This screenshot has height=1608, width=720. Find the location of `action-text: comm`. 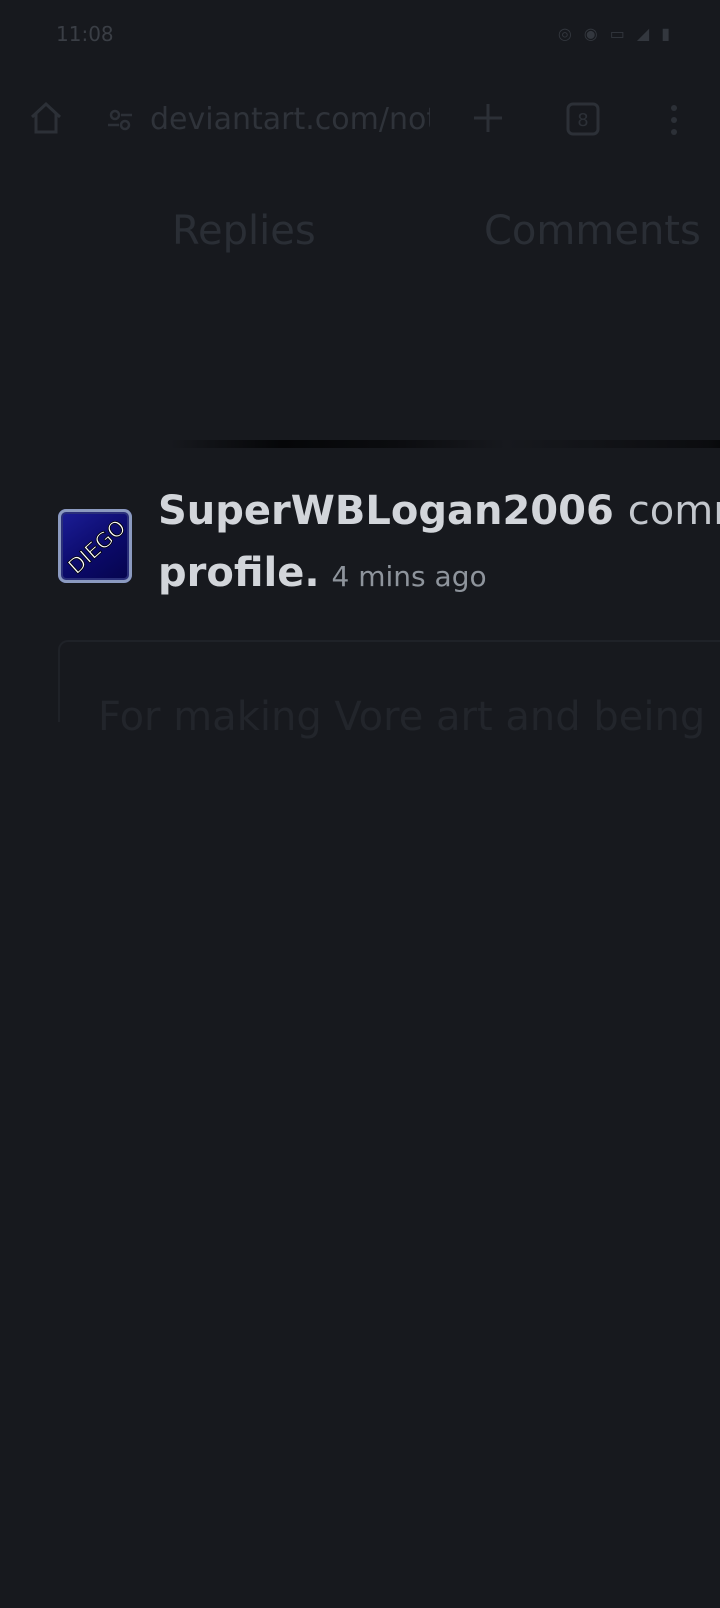

action-text: comm is located at coordinates (673, 511).